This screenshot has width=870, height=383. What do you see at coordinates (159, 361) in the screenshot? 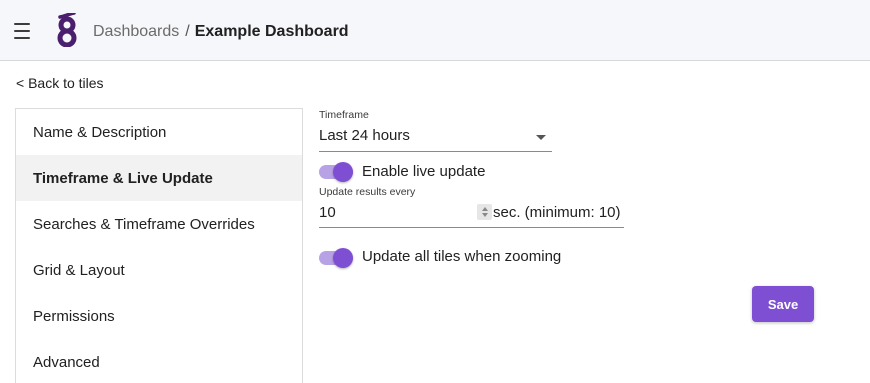
I see `nav-item-advanced: Advanced` at bounding box center [159, 361].